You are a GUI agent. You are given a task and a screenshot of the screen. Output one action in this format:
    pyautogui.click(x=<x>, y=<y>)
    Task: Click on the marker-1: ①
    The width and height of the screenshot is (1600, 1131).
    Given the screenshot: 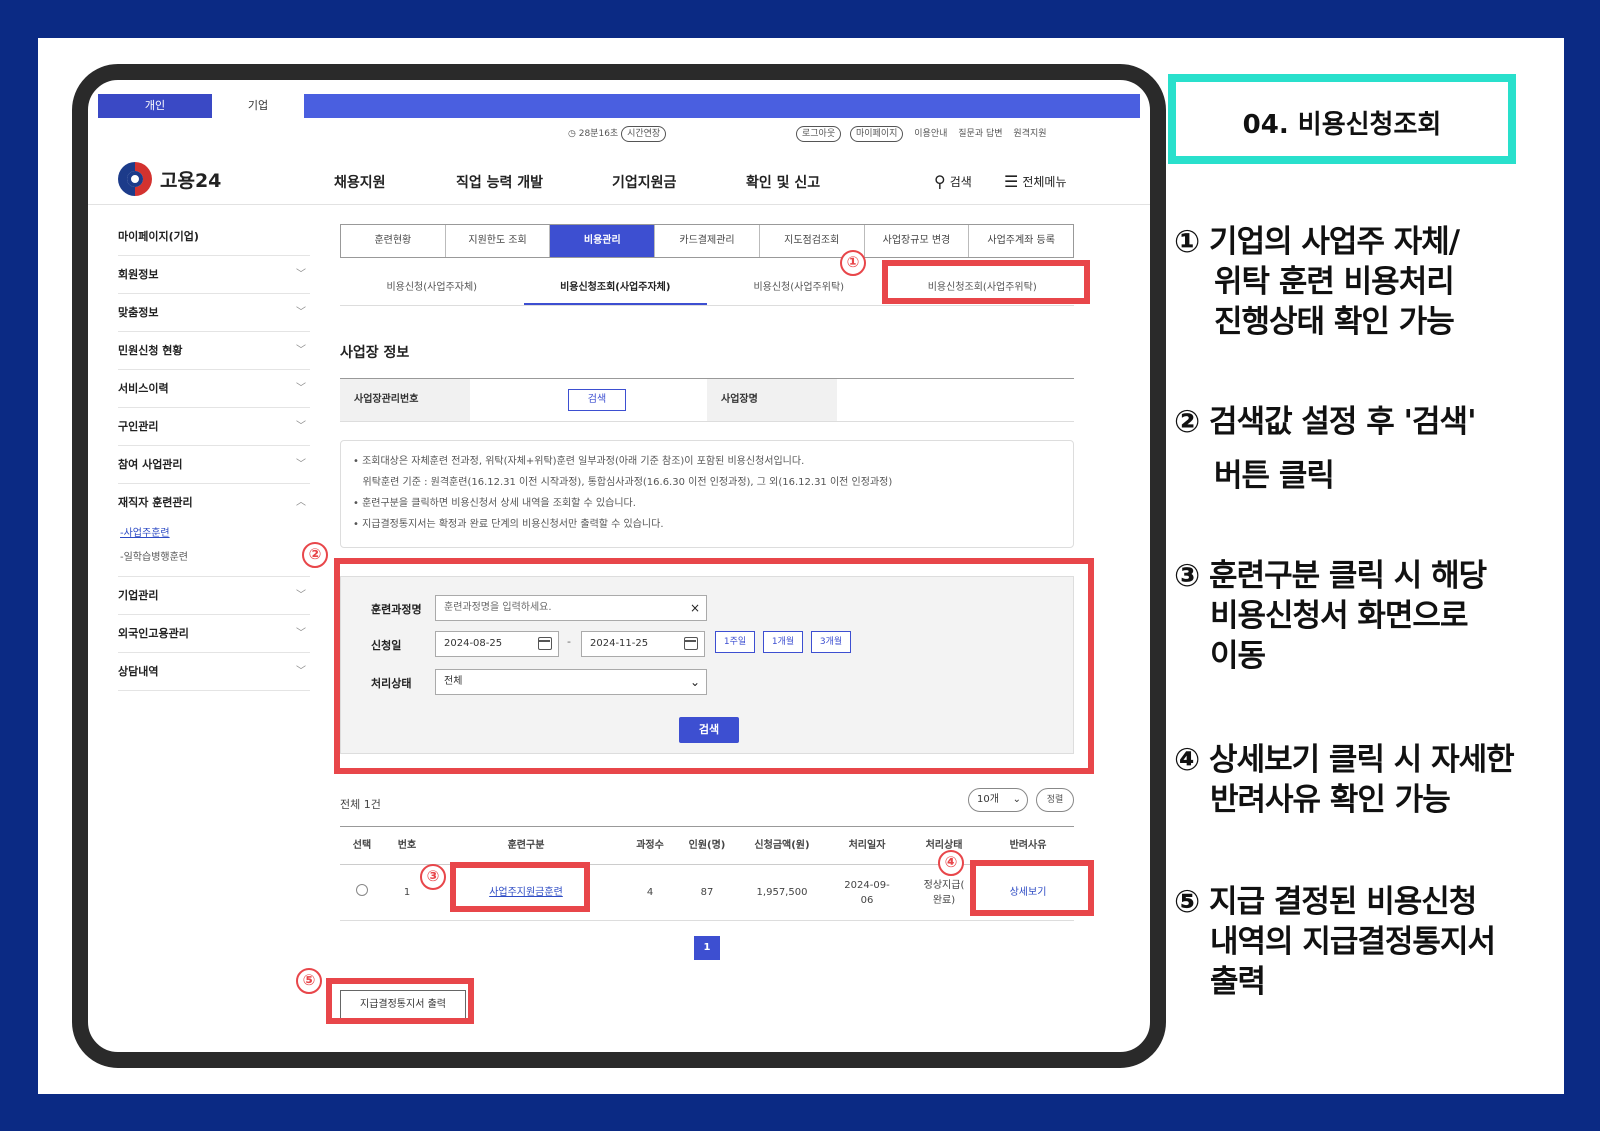 What is the action you would take?
    pyautogui.click(x=853, y=263)
    